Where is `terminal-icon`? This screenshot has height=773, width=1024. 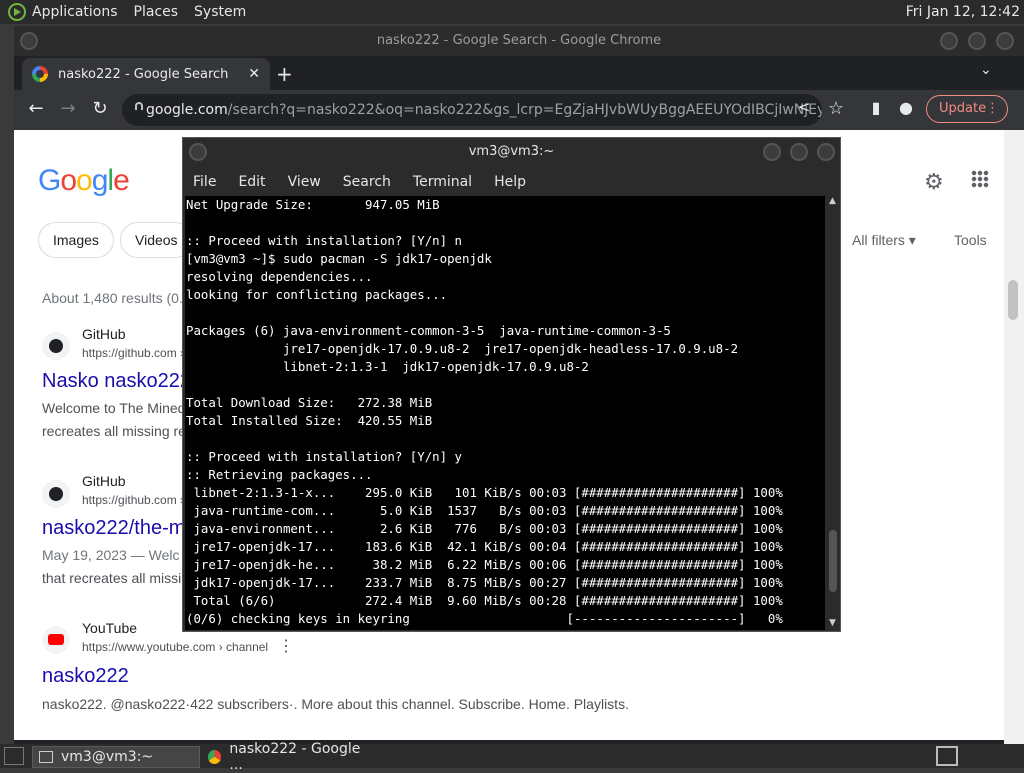
terminal-icon is located at coordinates (46, 757).